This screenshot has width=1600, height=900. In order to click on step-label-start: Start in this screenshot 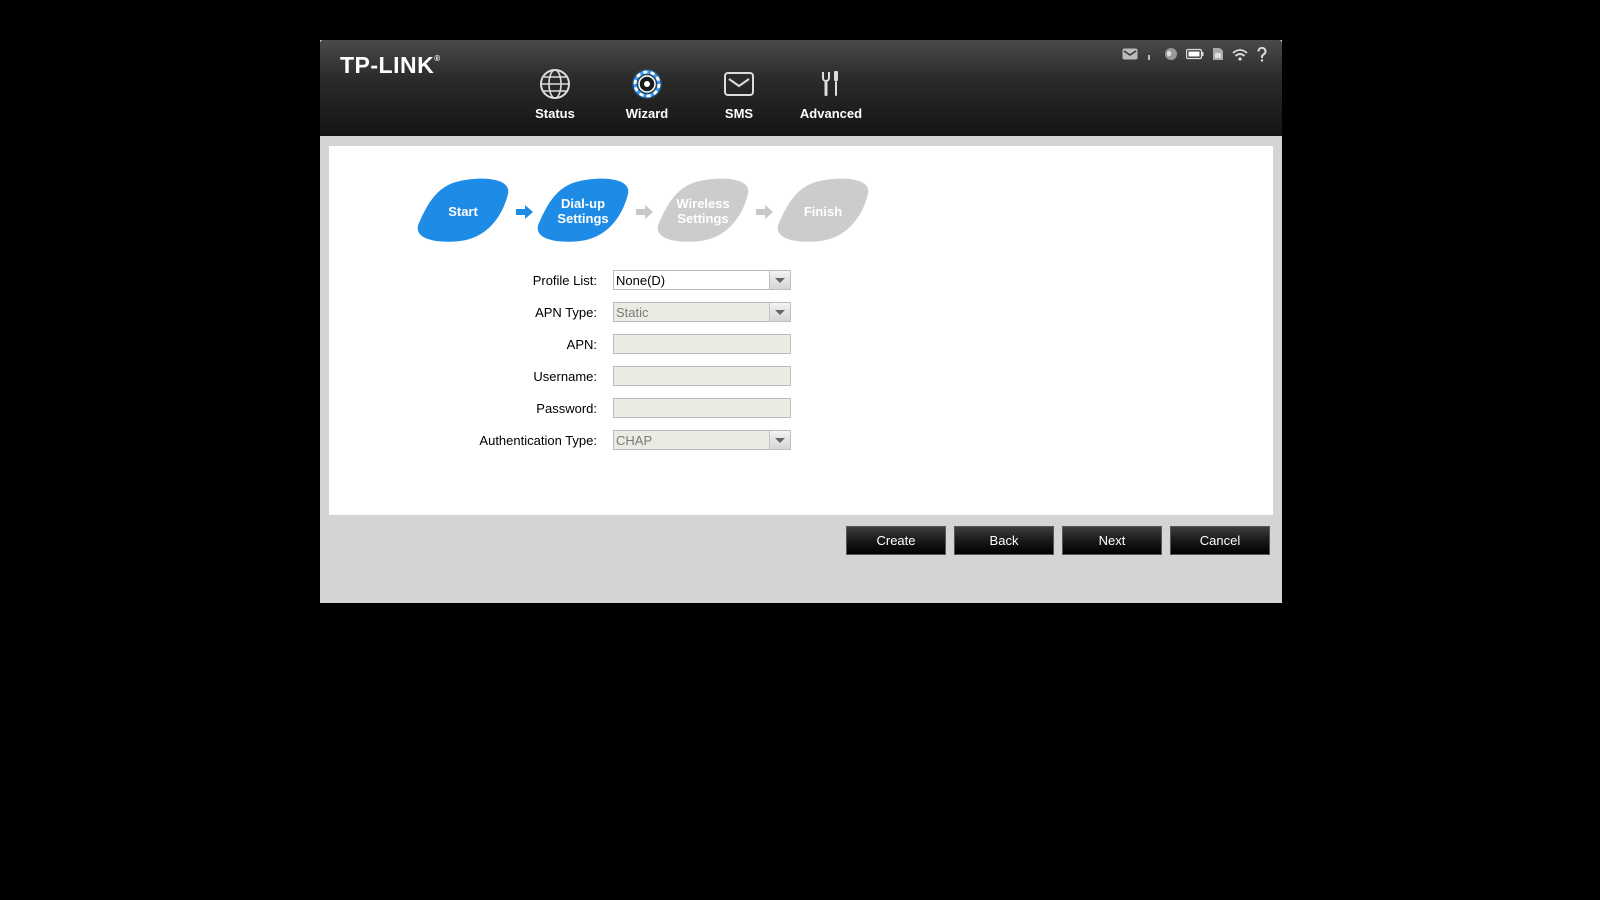, I will do `click(463, 211)`.